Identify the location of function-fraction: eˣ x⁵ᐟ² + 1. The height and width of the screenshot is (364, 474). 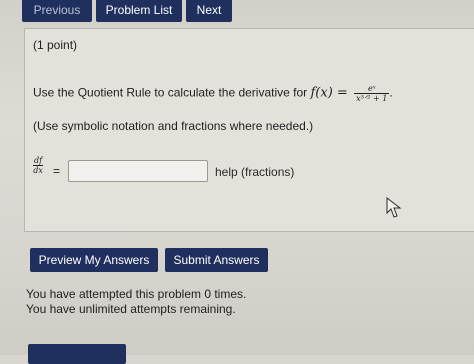
(372, 93).